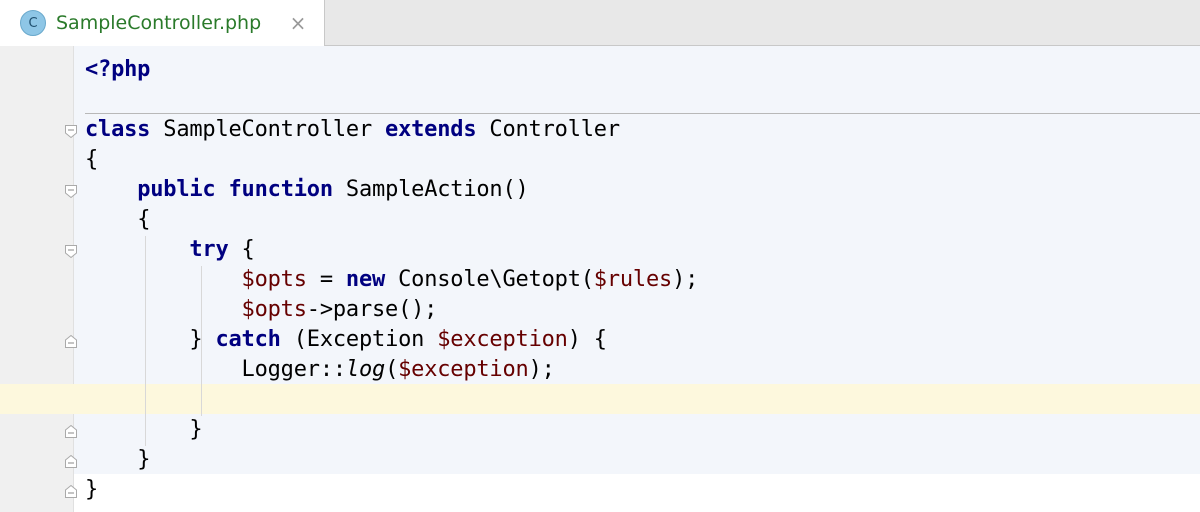 The height and width of the screenshot is (512, 1200). I want to click on code-text: ) {, so click(587, 339).